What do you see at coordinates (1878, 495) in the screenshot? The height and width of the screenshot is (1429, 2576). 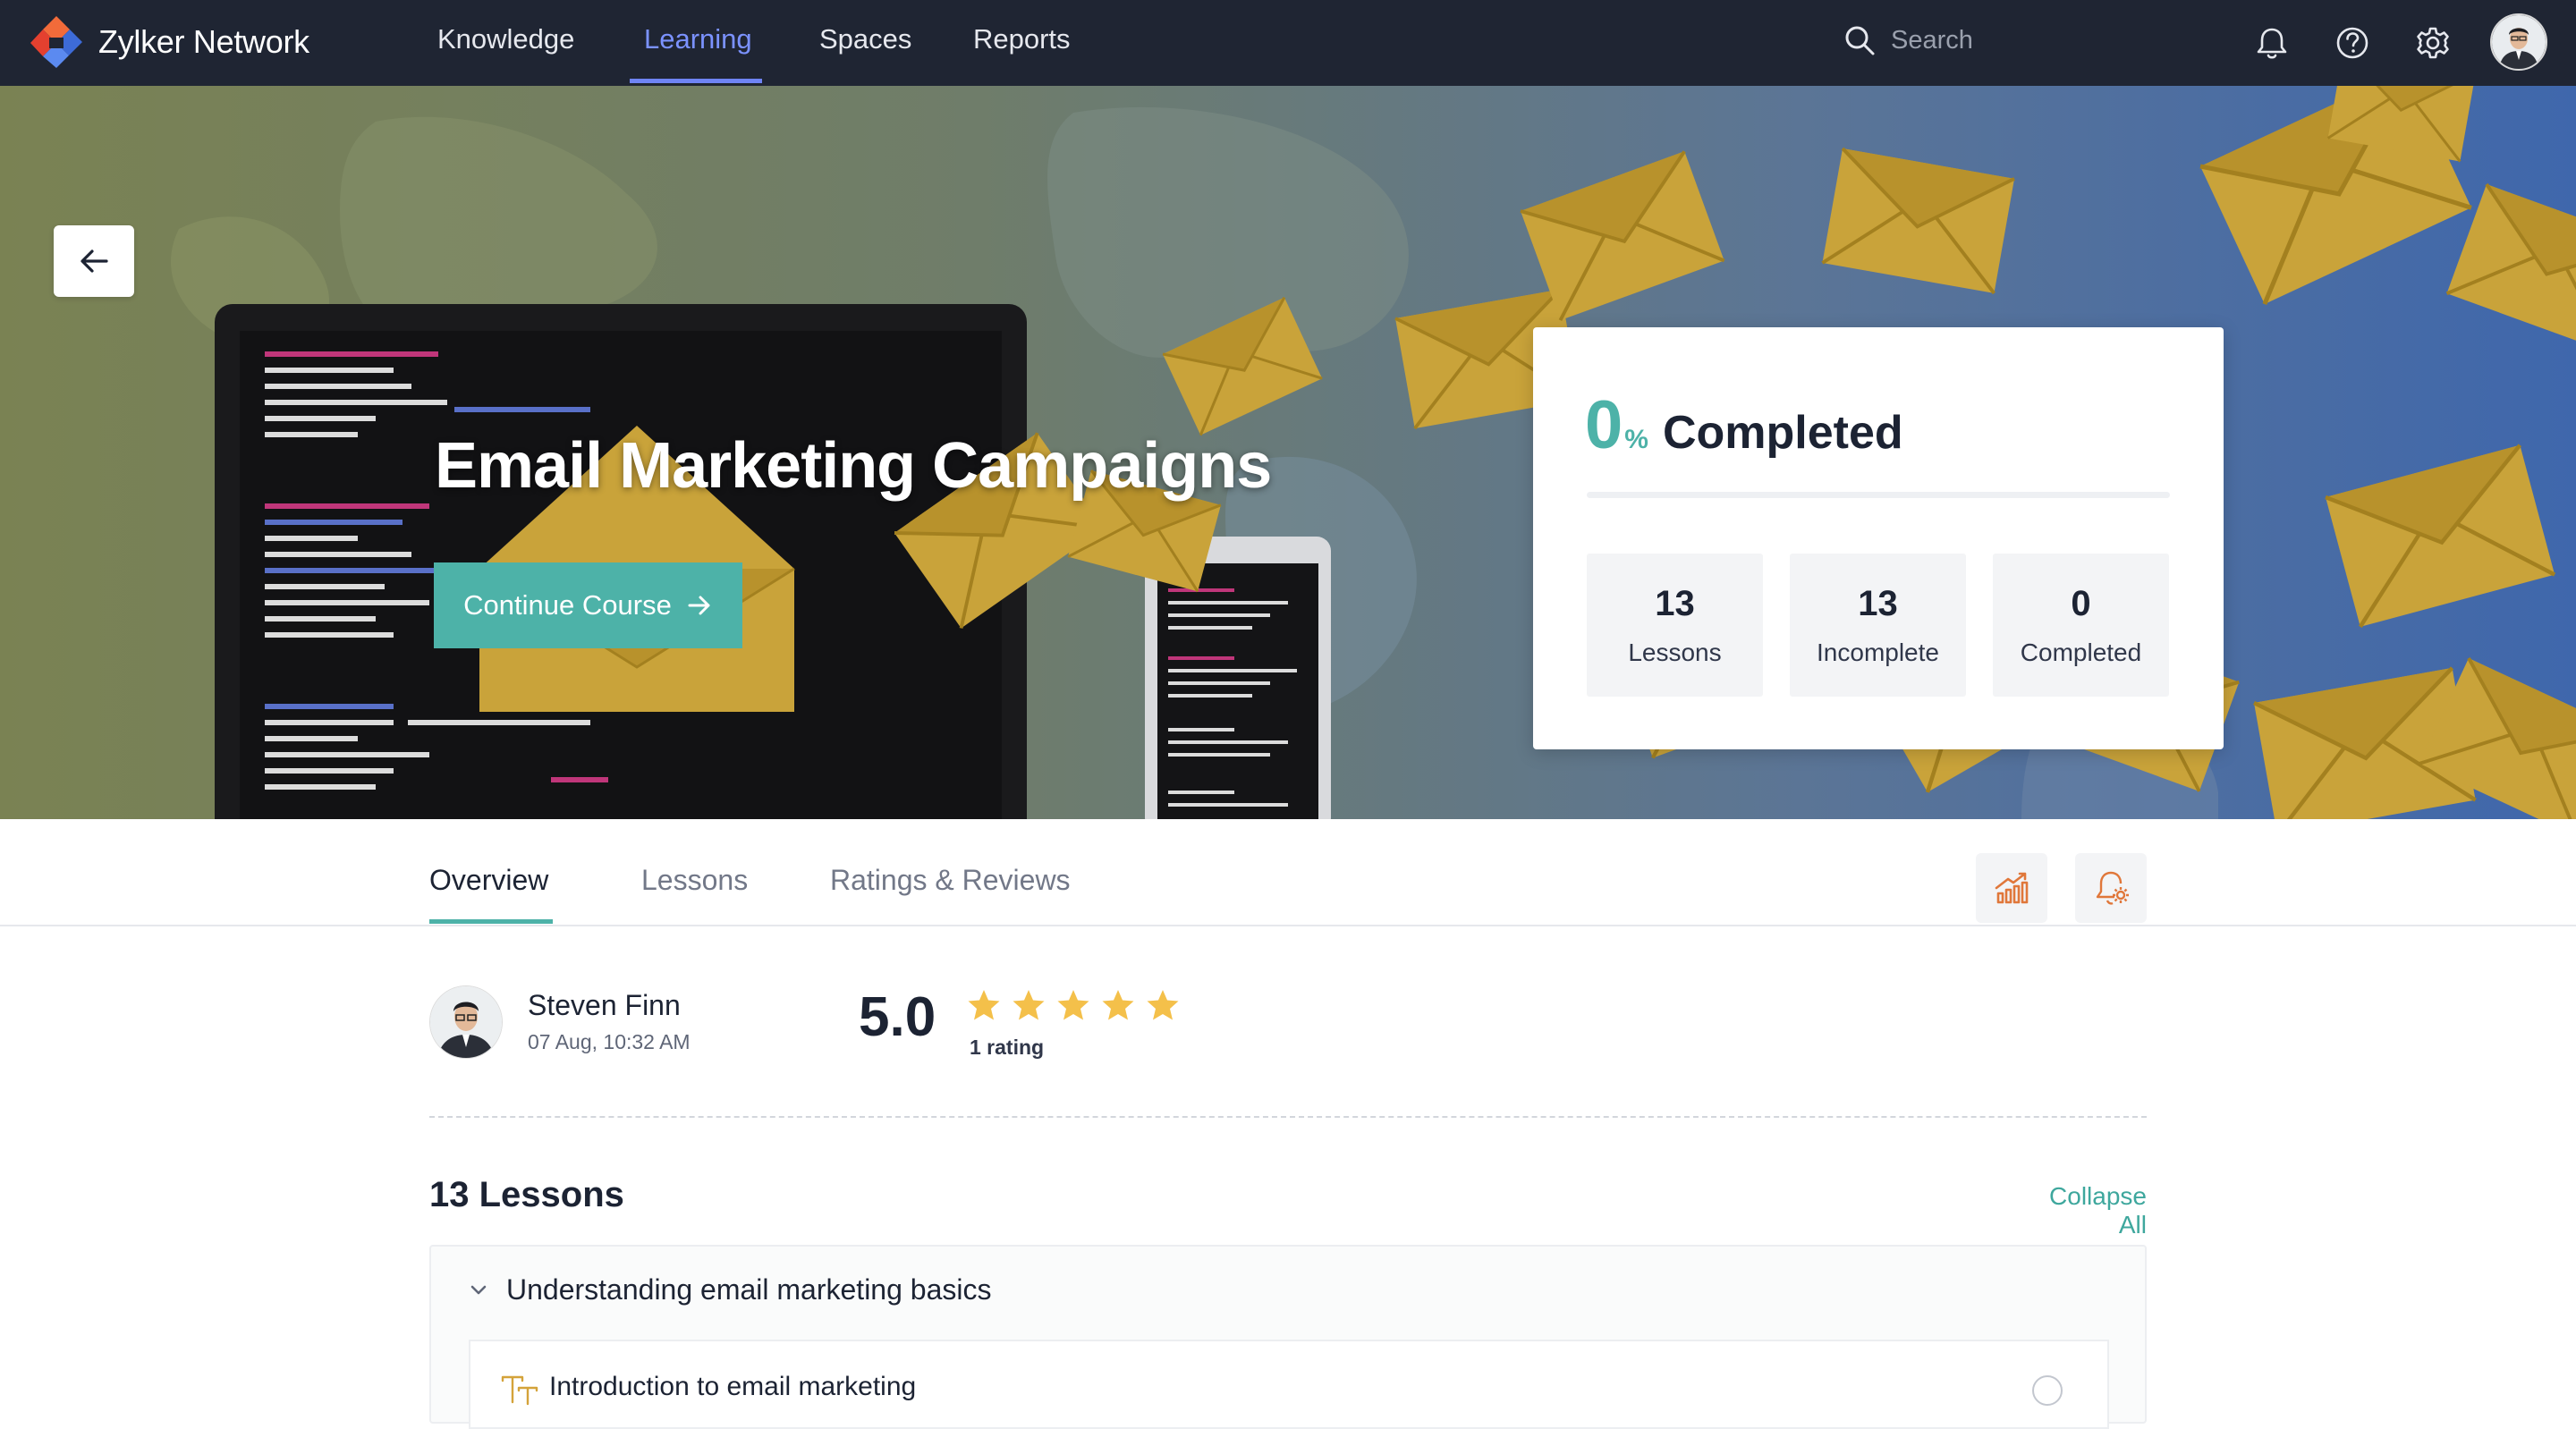 I see `progress-bar` at bounding box center [1878, 495].